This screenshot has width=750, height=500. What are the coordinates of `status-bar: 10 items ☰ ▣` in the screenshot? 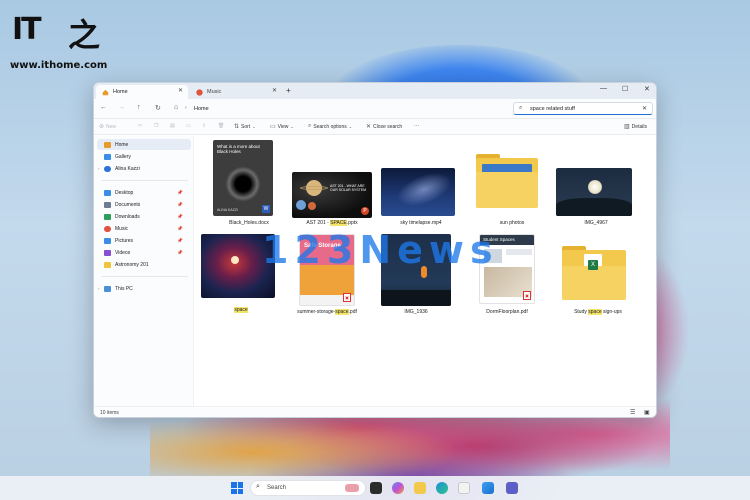 It's located at (375, 411).